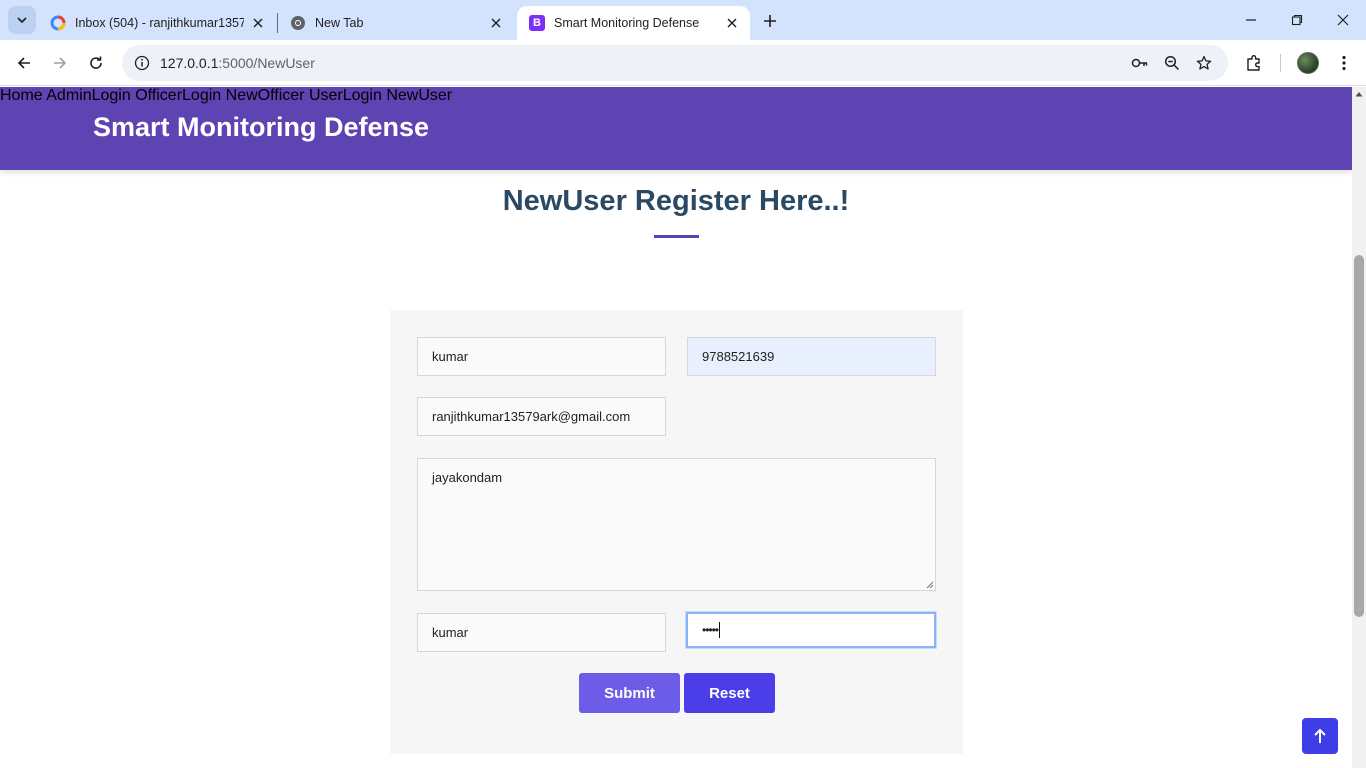 The image size is (1366, 768). I want to click on restore-button, so click(1297, 20).